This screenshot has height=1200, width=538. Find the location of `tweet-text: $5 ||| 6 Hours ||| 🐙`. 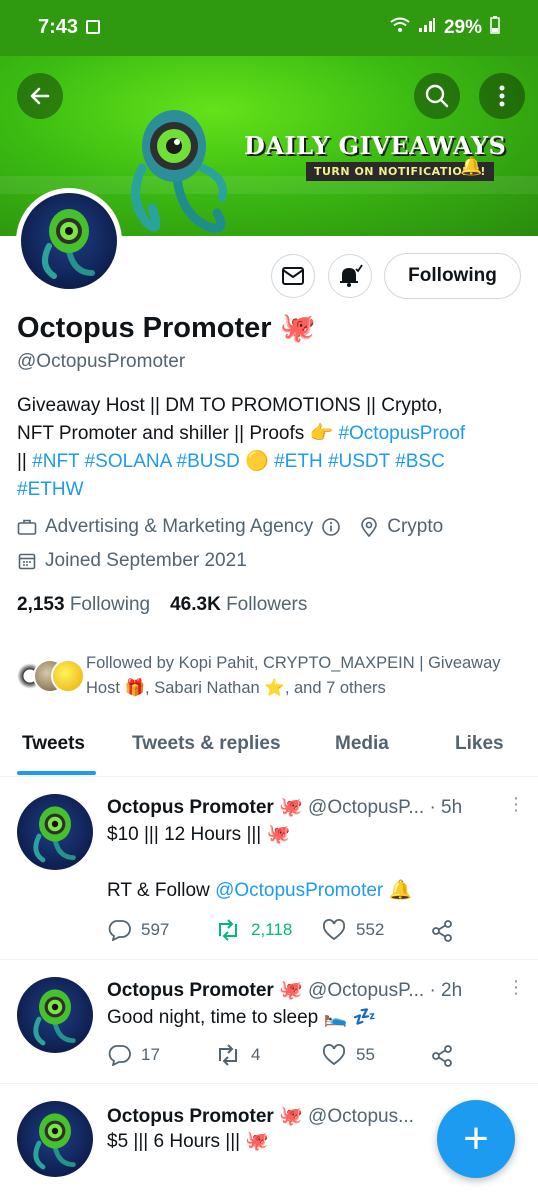

tweet-text: $5 ||| 6 Hours ||| 🐙 is located at coordinates (188, 1141).